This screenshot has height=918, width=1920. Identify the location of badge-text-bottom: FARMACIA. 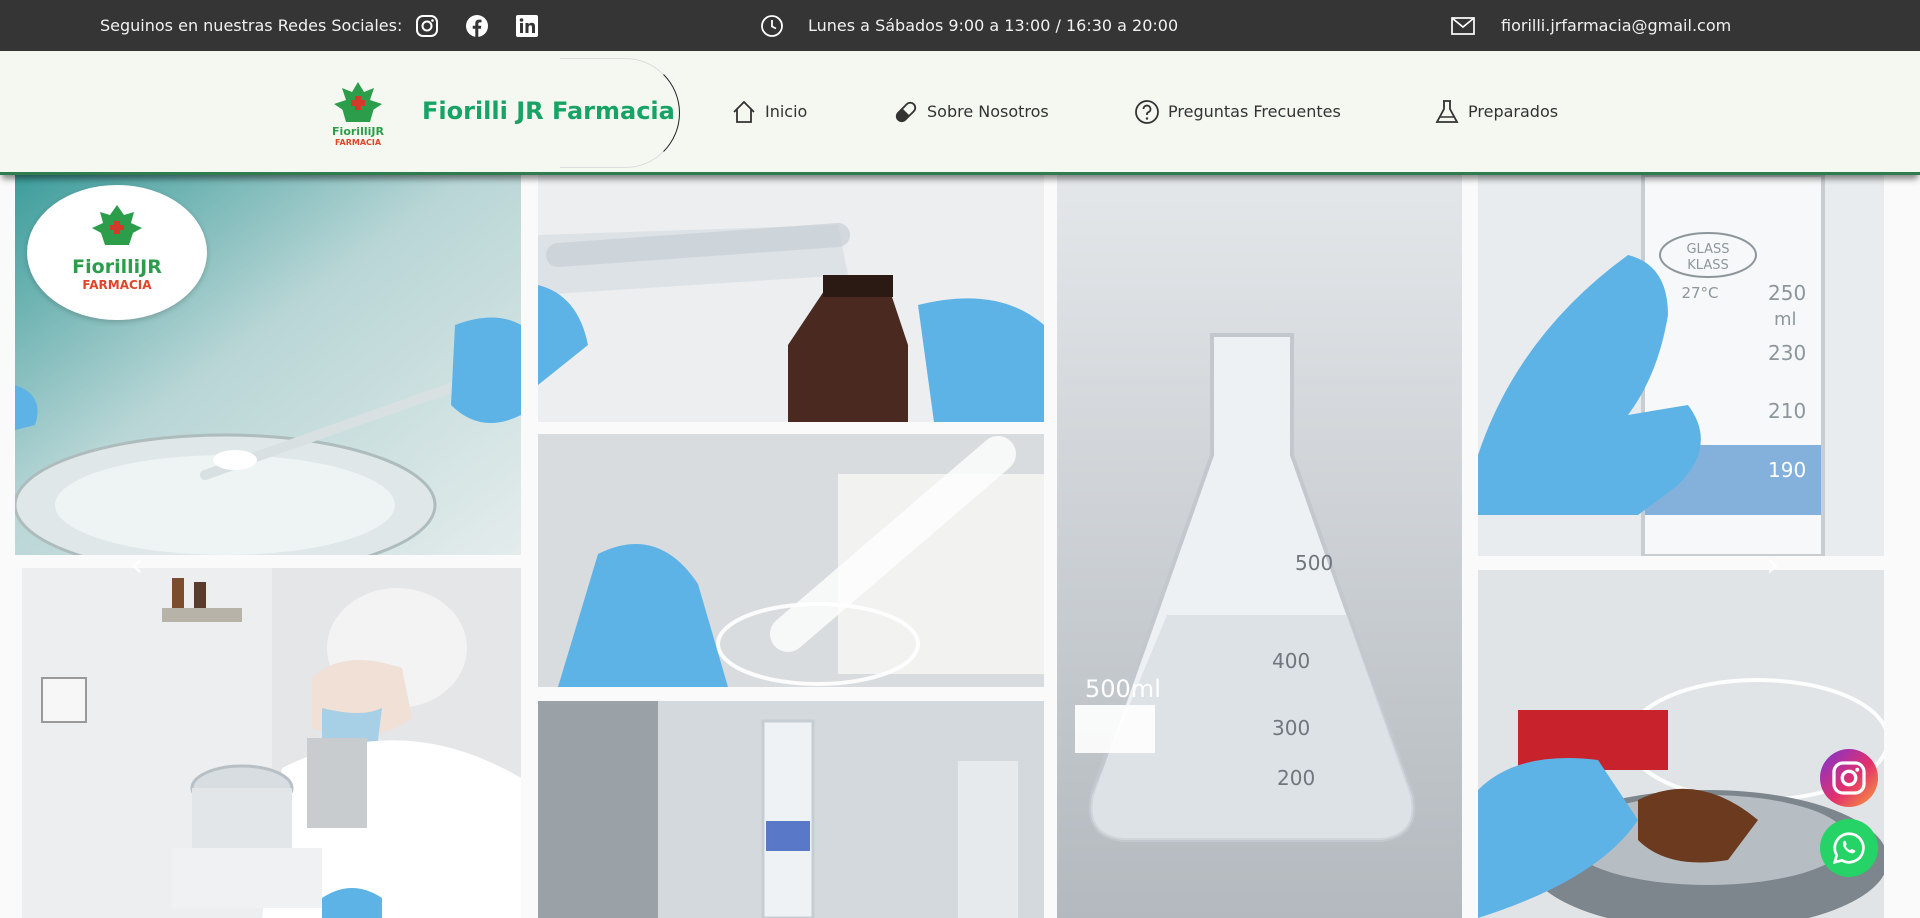
(117, 285).